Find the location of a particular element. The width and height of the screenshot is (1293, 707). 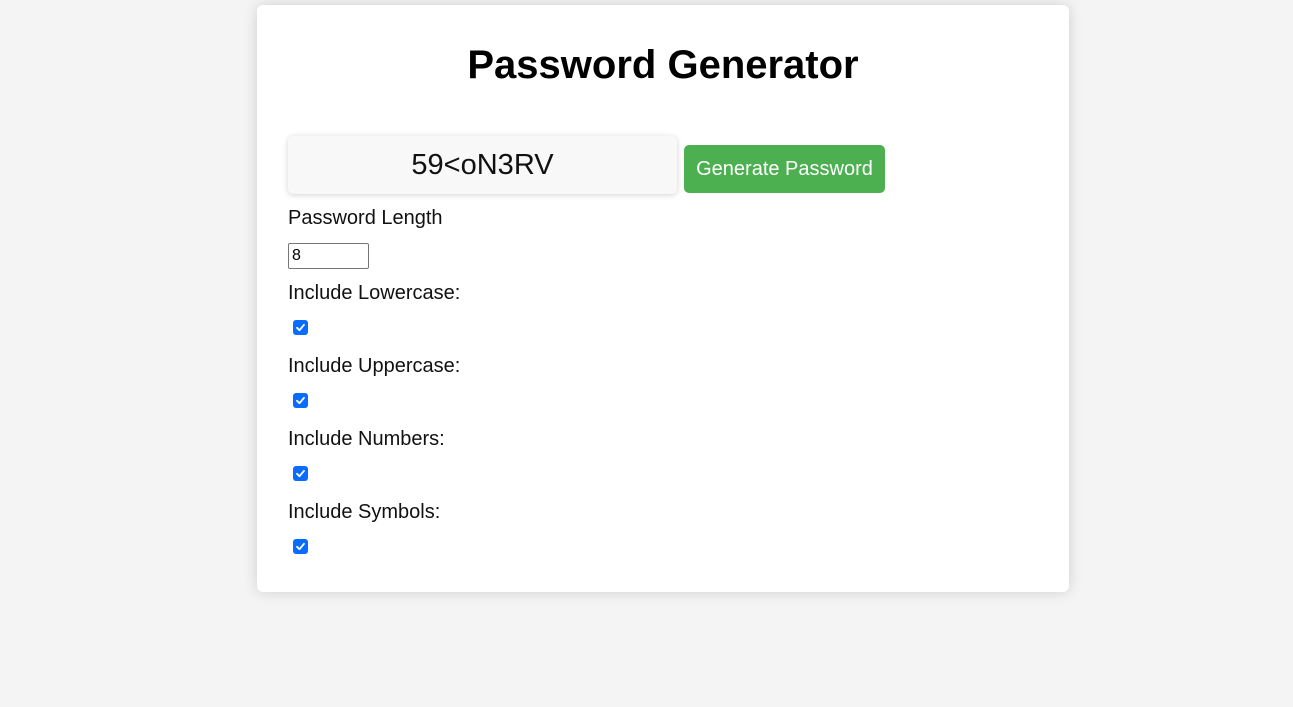

include-numbers-checkbox is located at coordinates (300, 473).